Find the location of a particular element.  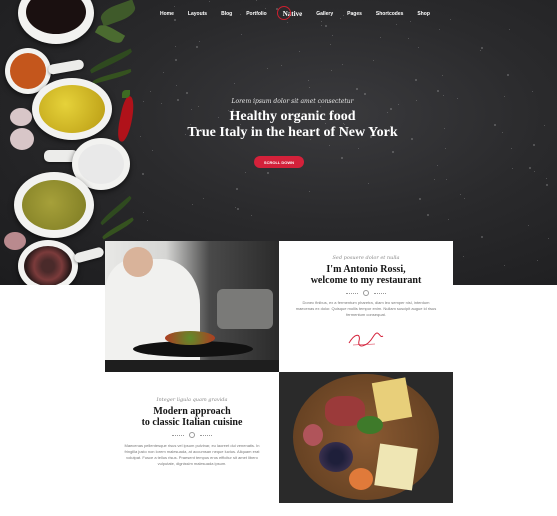

nav-shop: Shop is located at coordinates (423, 14).